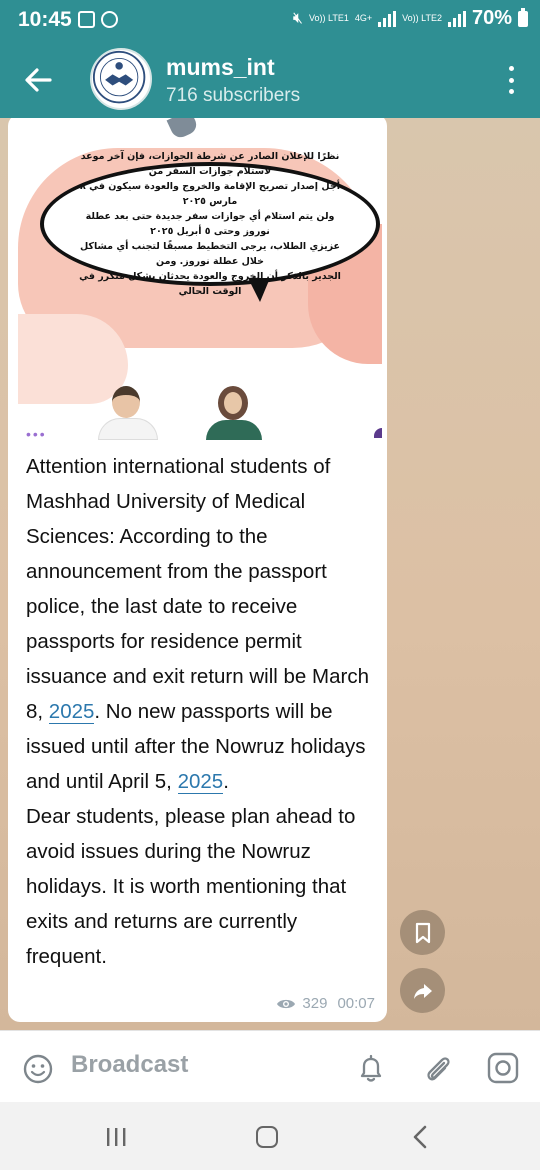 Image resolution: width=540 pixels, height=1170 pixels. What do you see at coordinates (363, 18) in the screenshot?
I see `network-type: 4G+` at bounding box center [363, 18].